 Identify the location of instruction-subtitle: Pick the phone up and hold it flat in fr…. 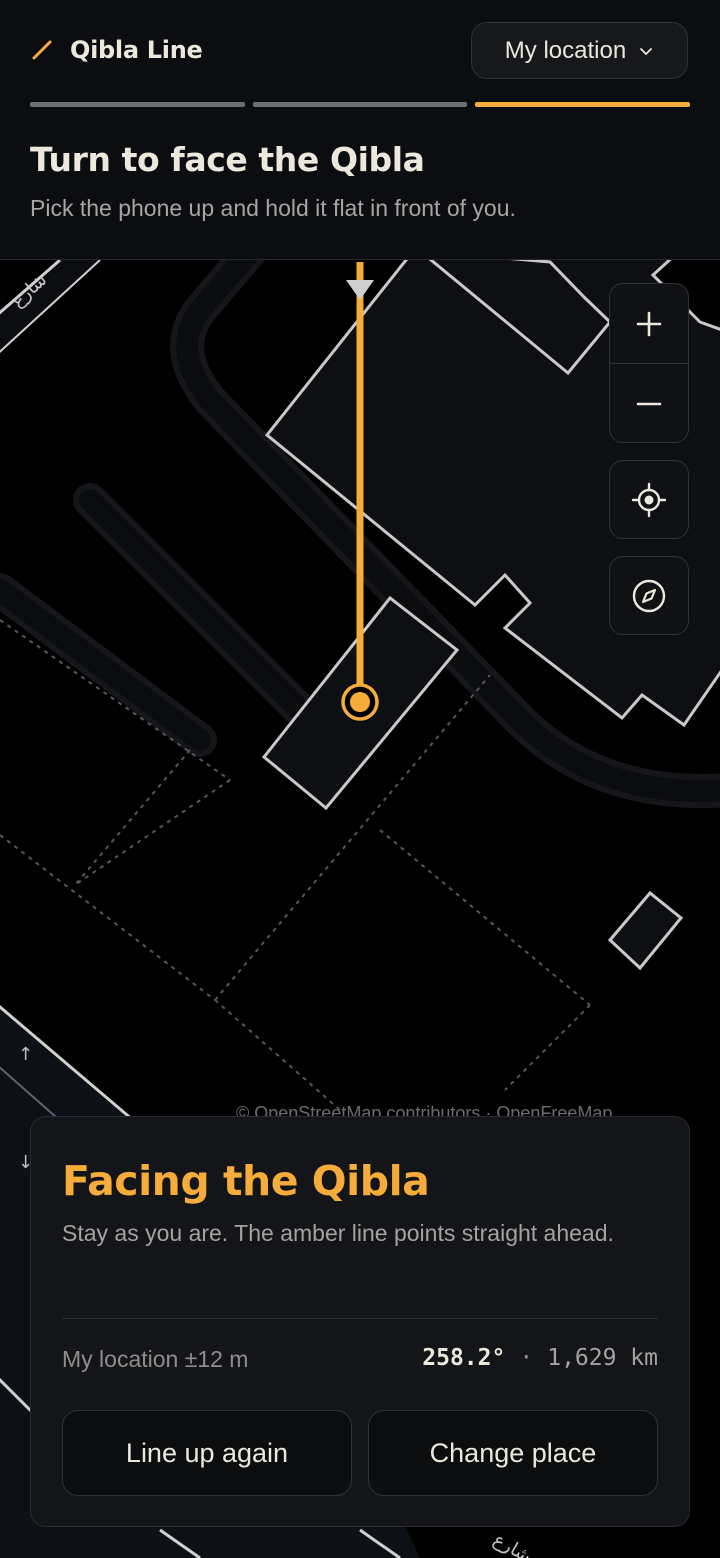
(273, 208).